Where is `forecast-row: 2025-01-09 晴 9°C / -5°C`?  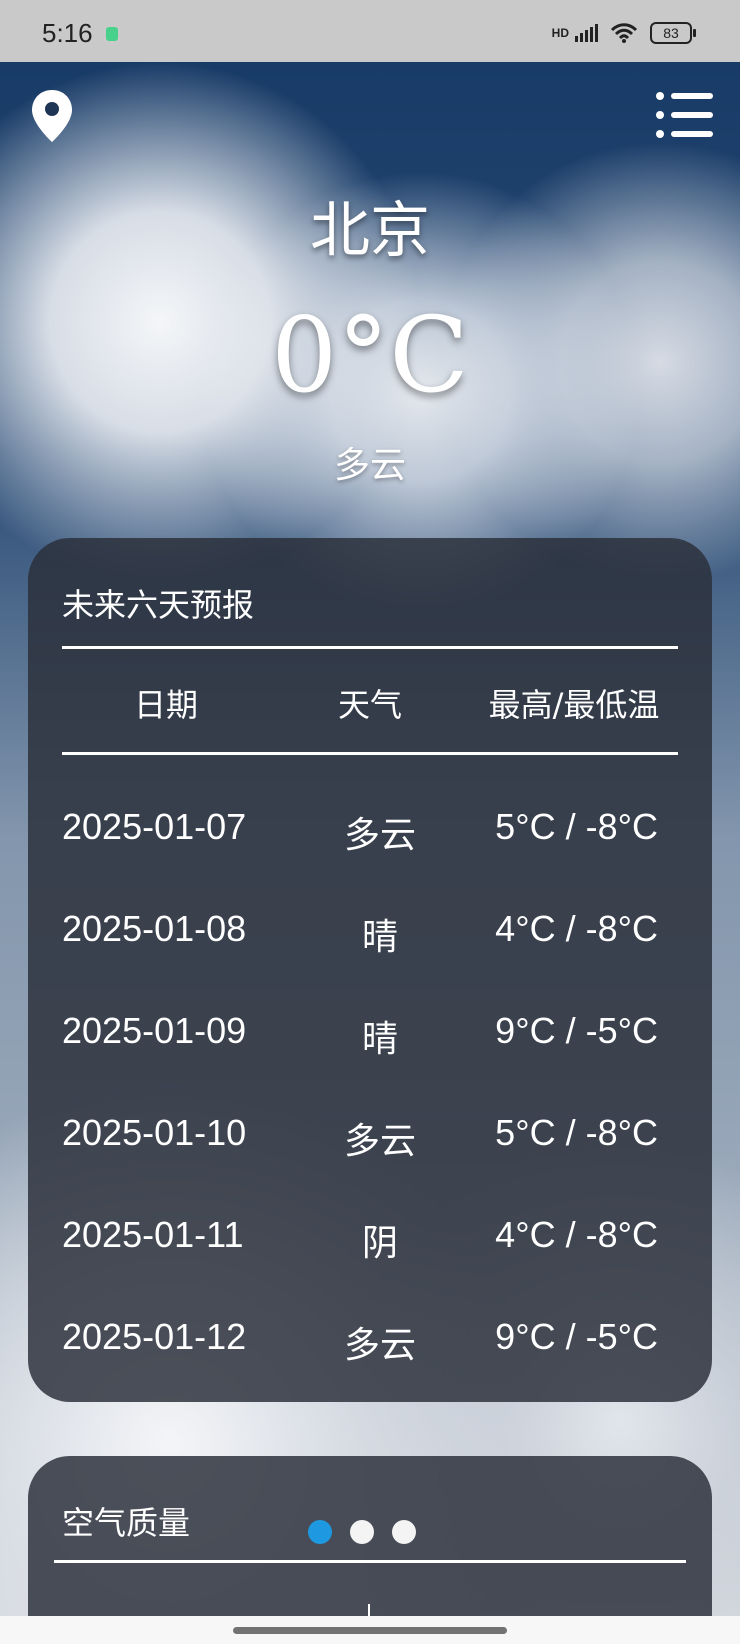
forecast-row: 2025-01-09 晴 9°C / -5°C is located at coordinates (370, 1061).